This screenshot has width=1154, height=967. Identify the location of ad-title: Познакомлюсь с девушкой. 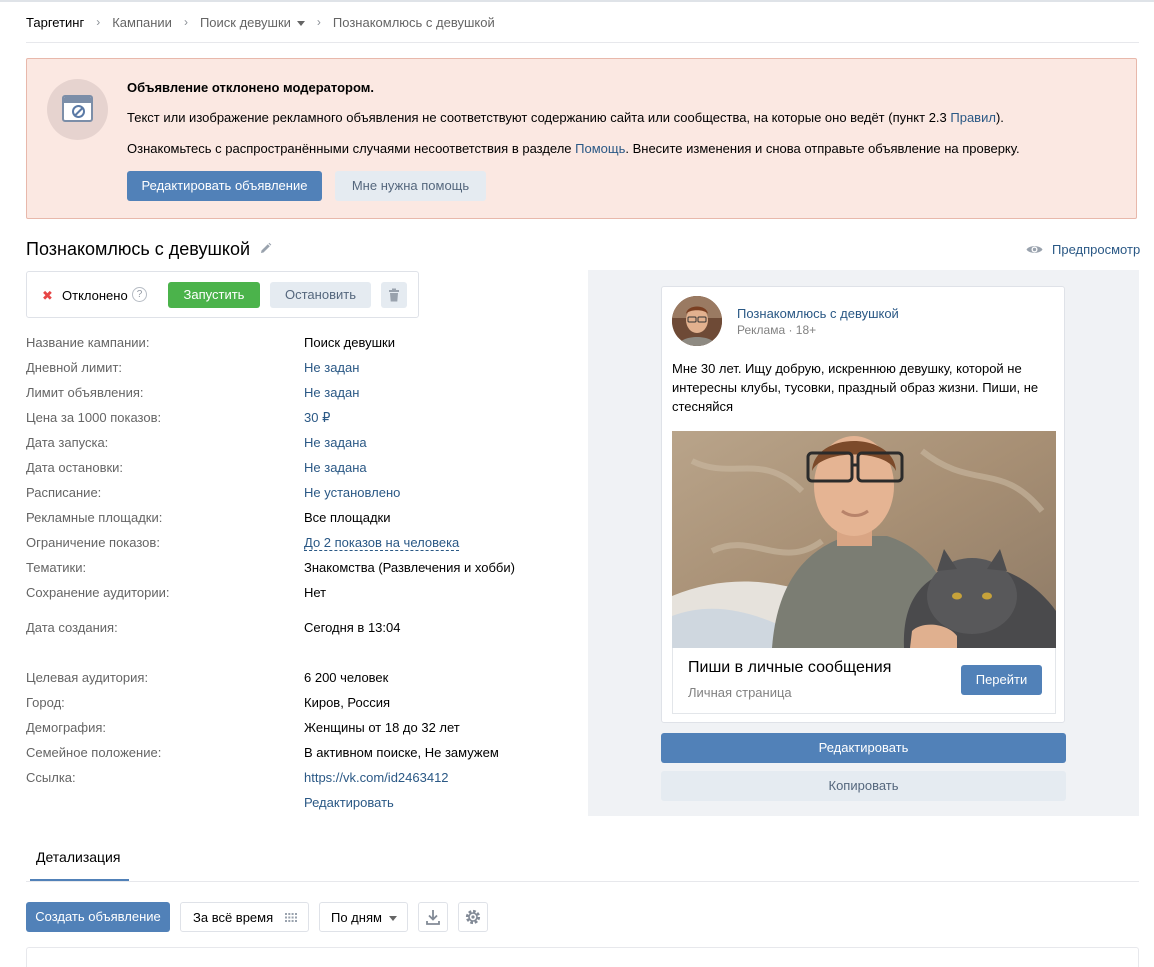
(138, 249).